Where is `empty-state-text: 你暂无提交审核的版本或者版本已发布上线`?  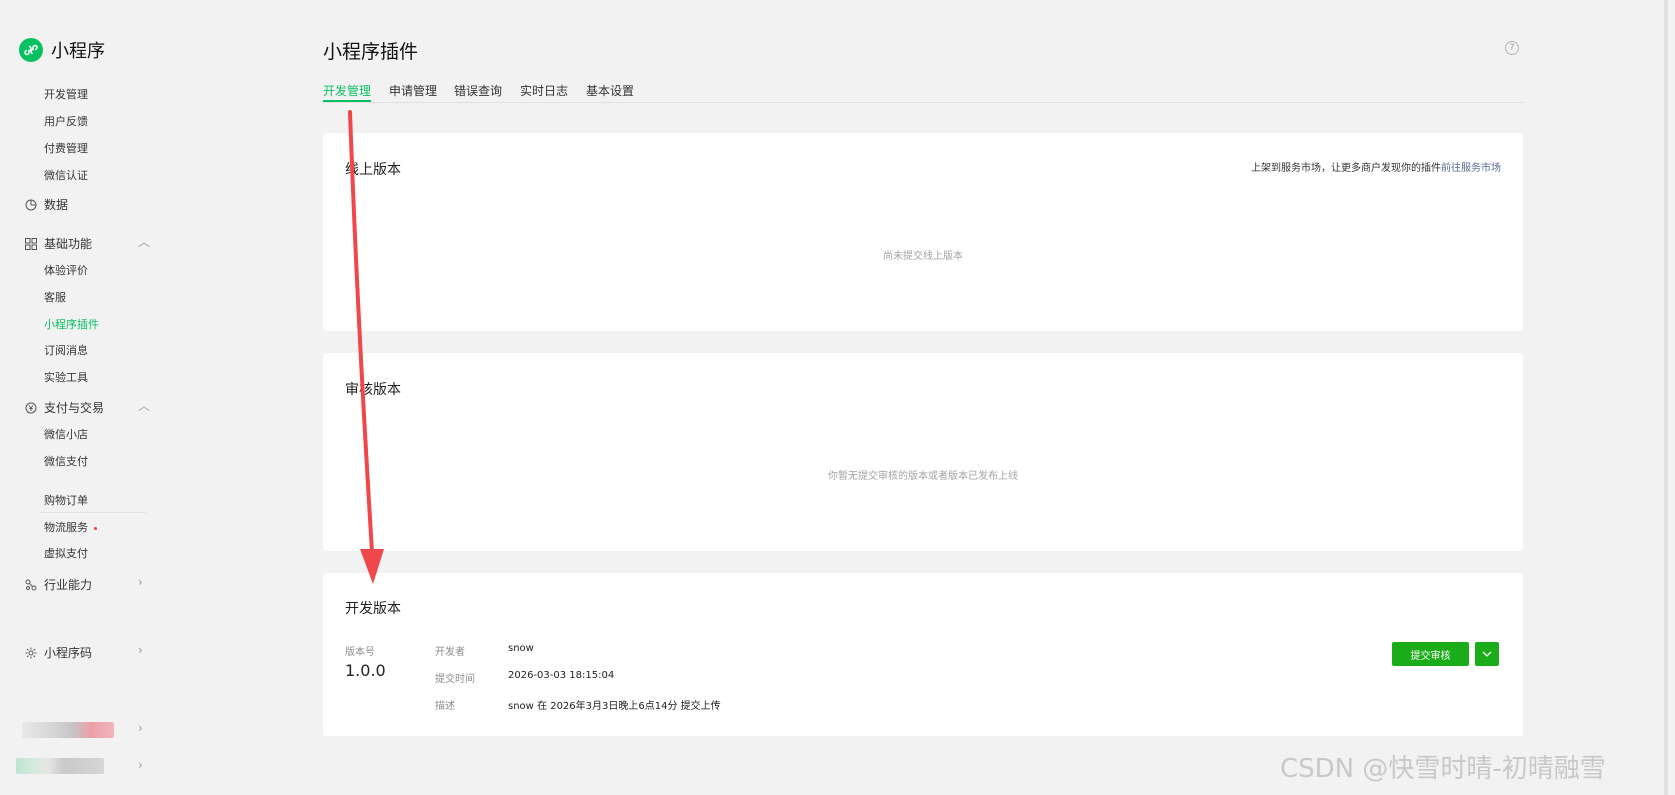
empty-state-text: 你暂无提交审核的版本或者版本已发布上线 is located at coordinates (923, 476).